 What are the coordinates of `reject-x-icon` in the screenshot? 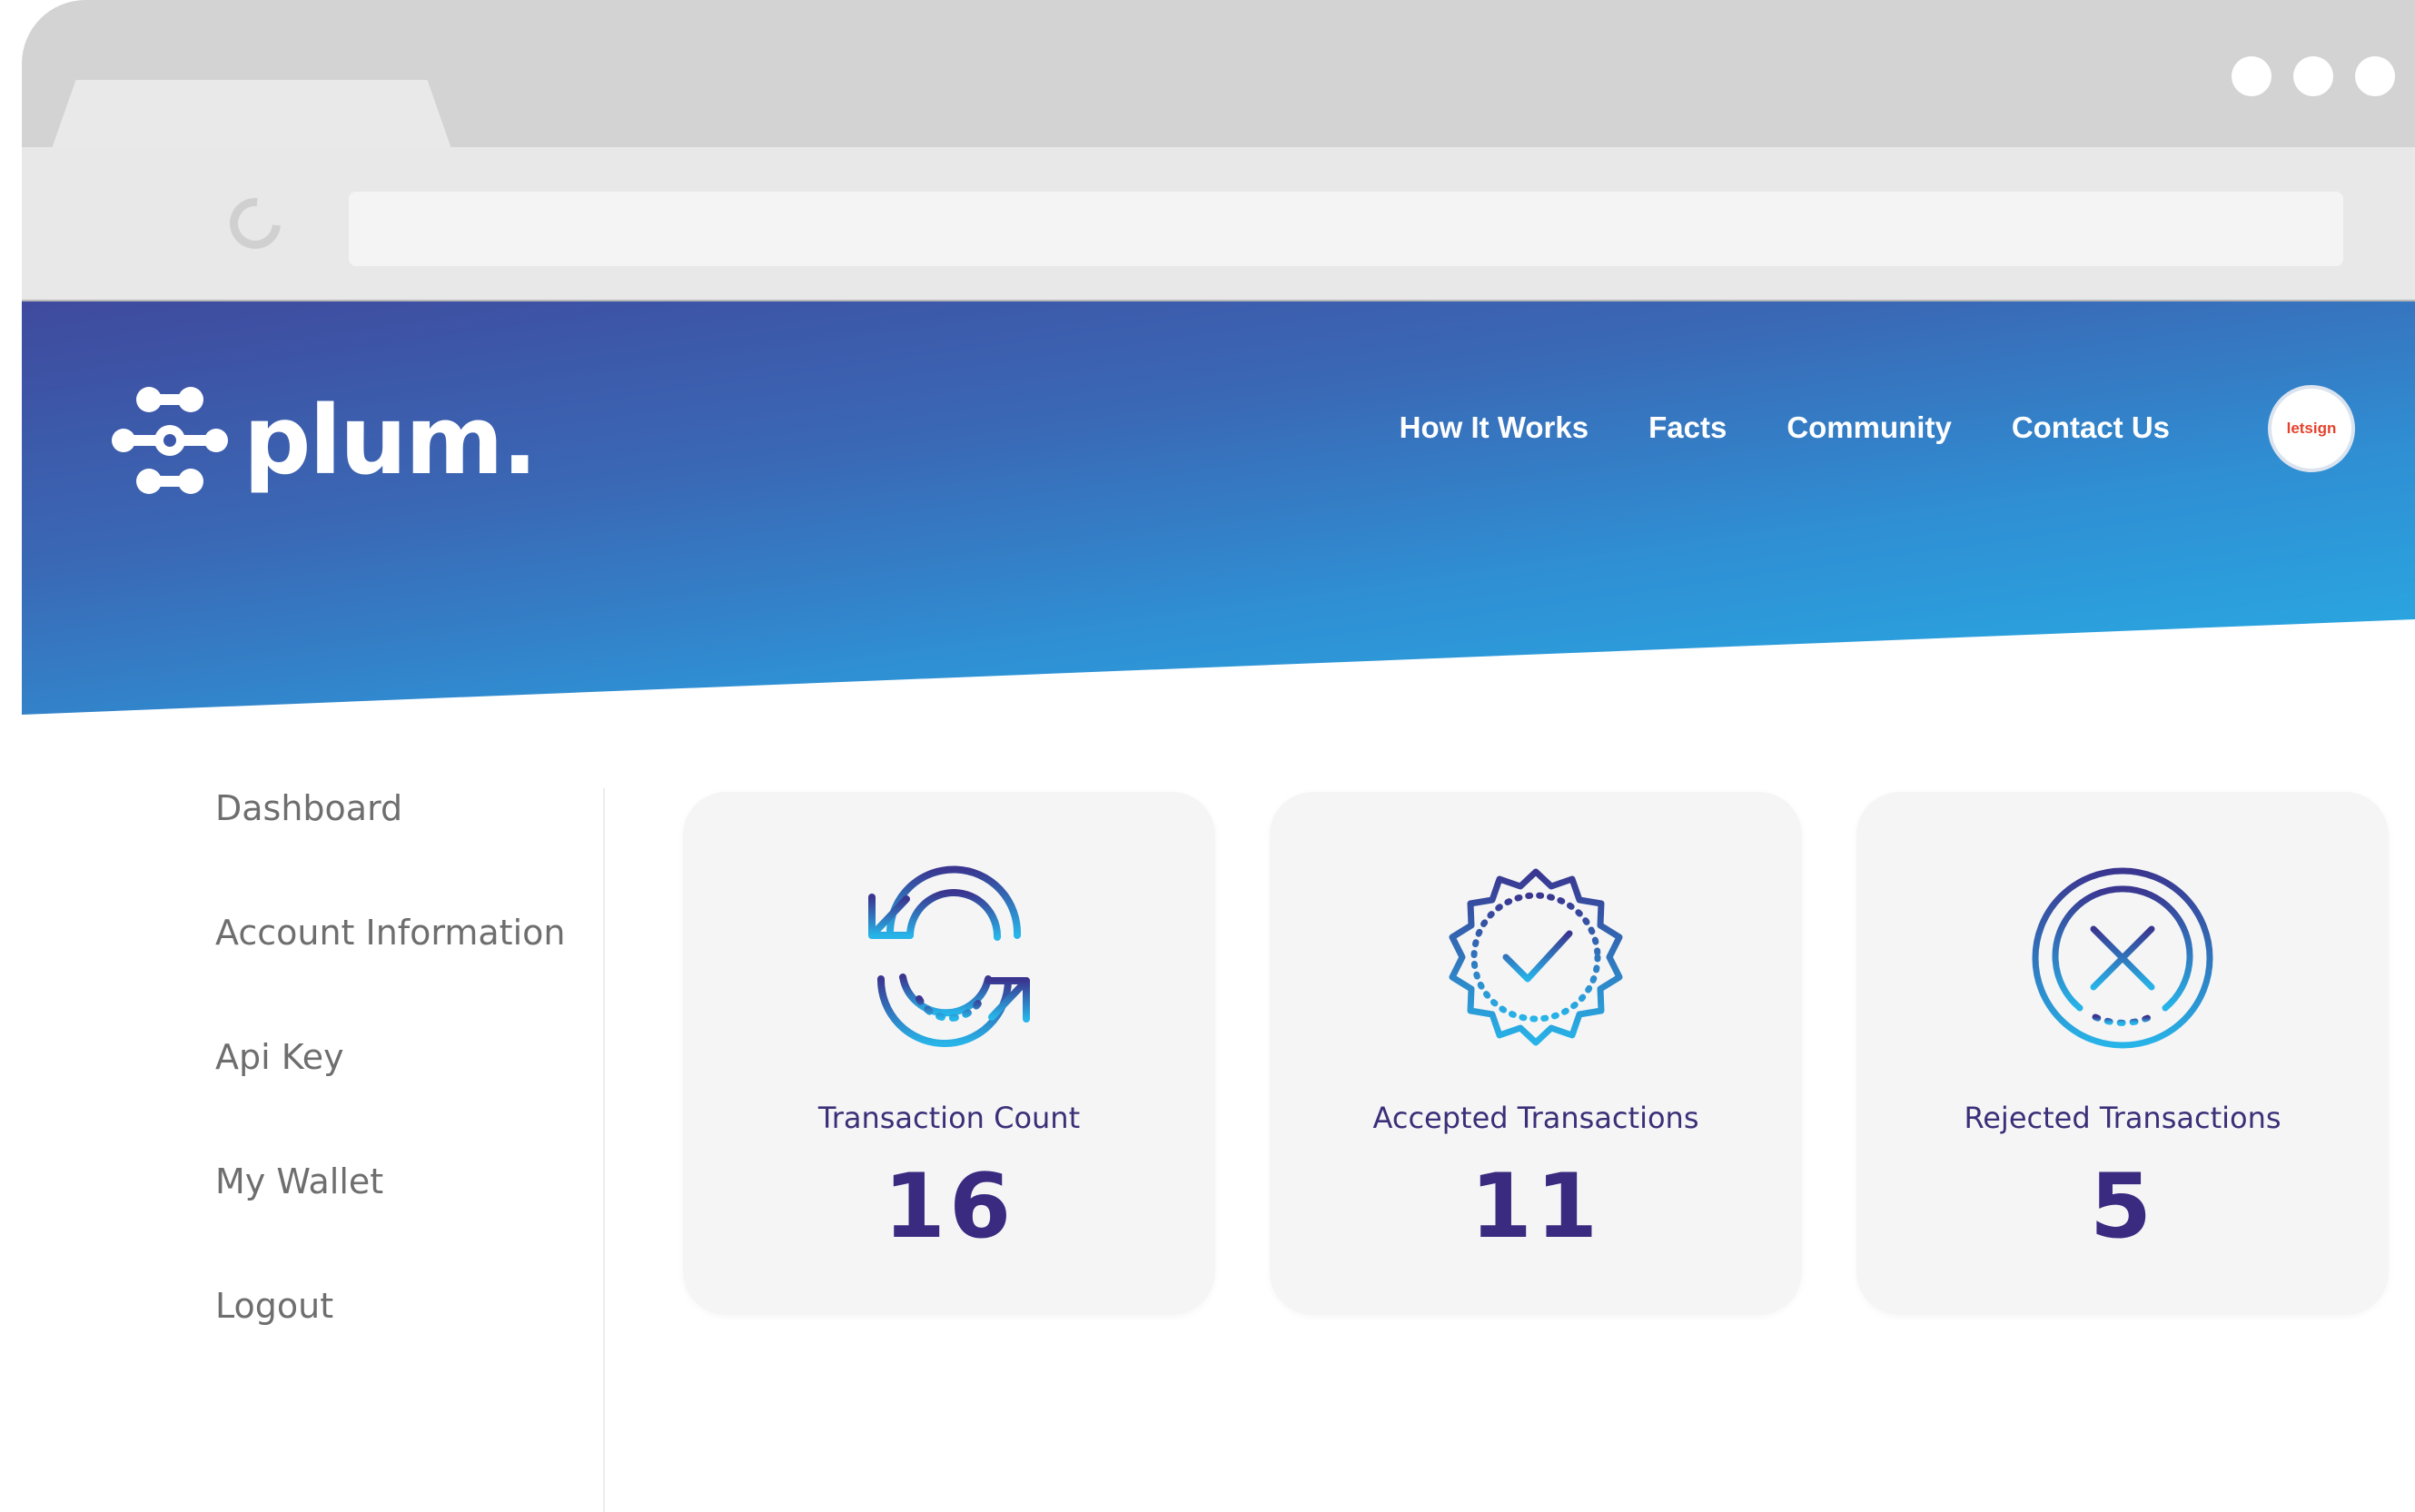 It's located at (2122, 958).